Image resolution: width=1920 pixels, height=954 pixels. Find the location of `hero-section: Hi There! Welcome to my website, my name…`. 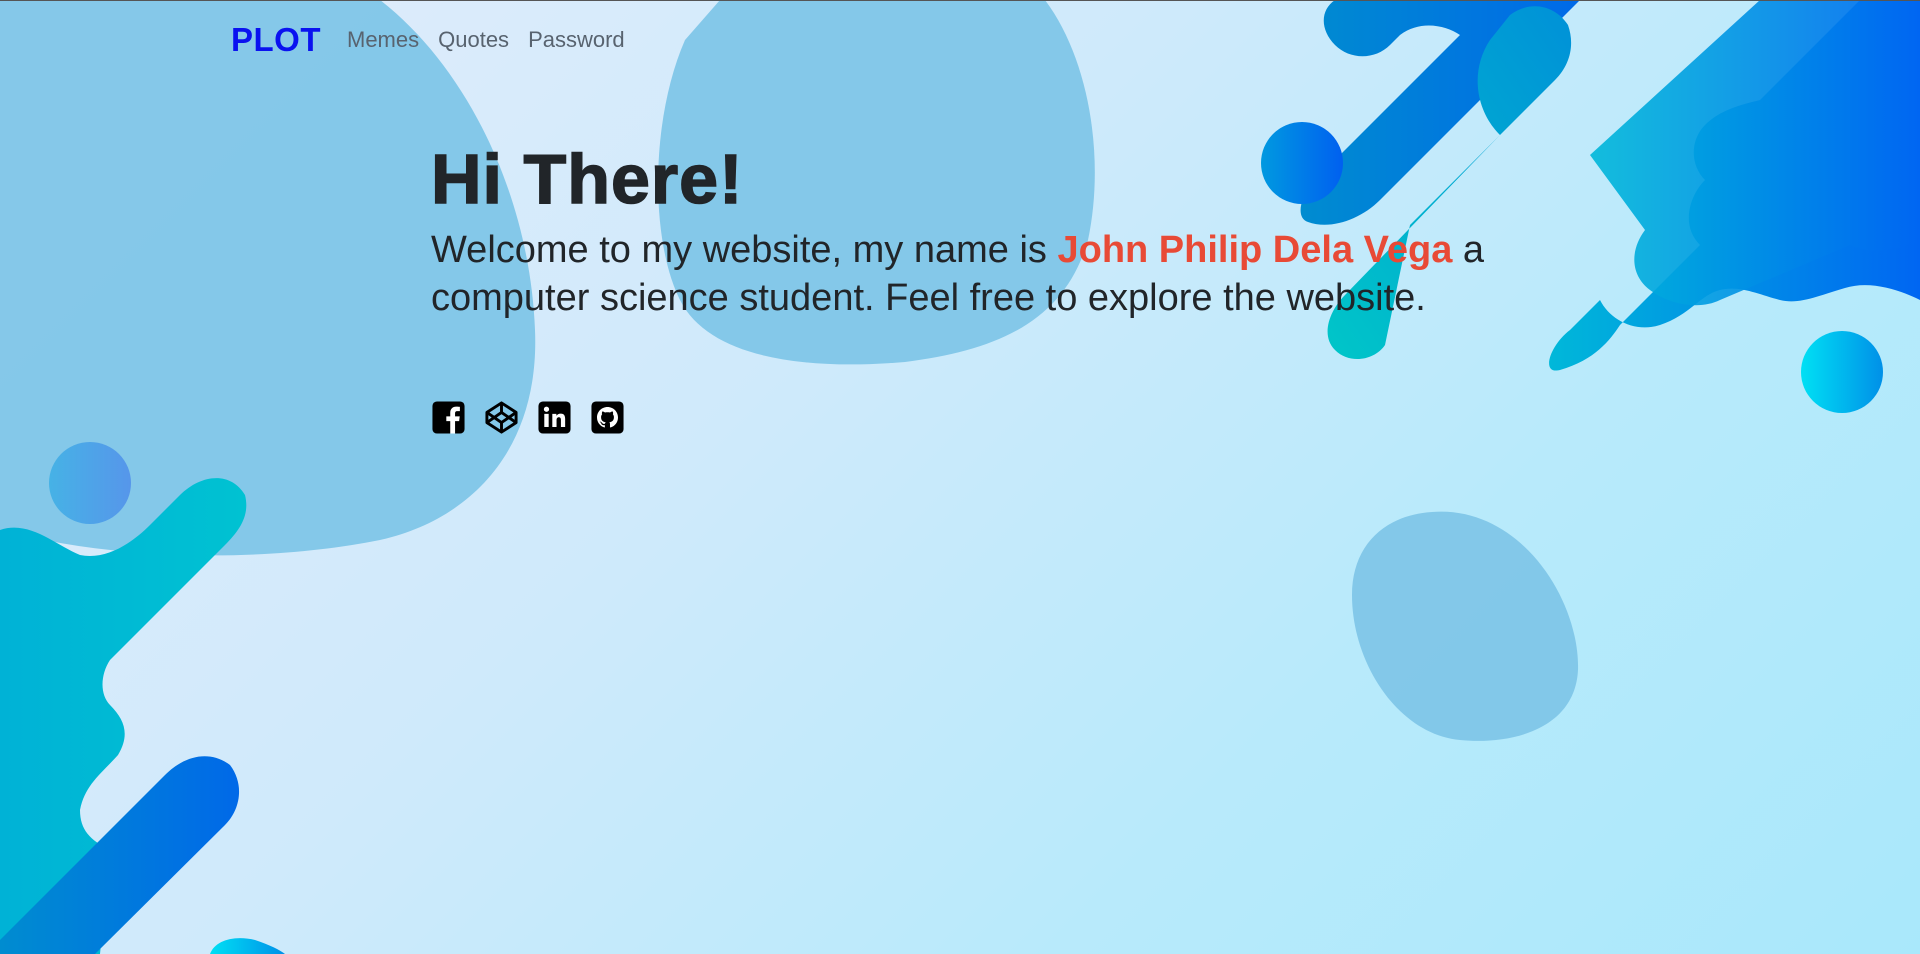

hero-section: Hi There! Welcome to my website, my name… is located at coordinates (970, 230).